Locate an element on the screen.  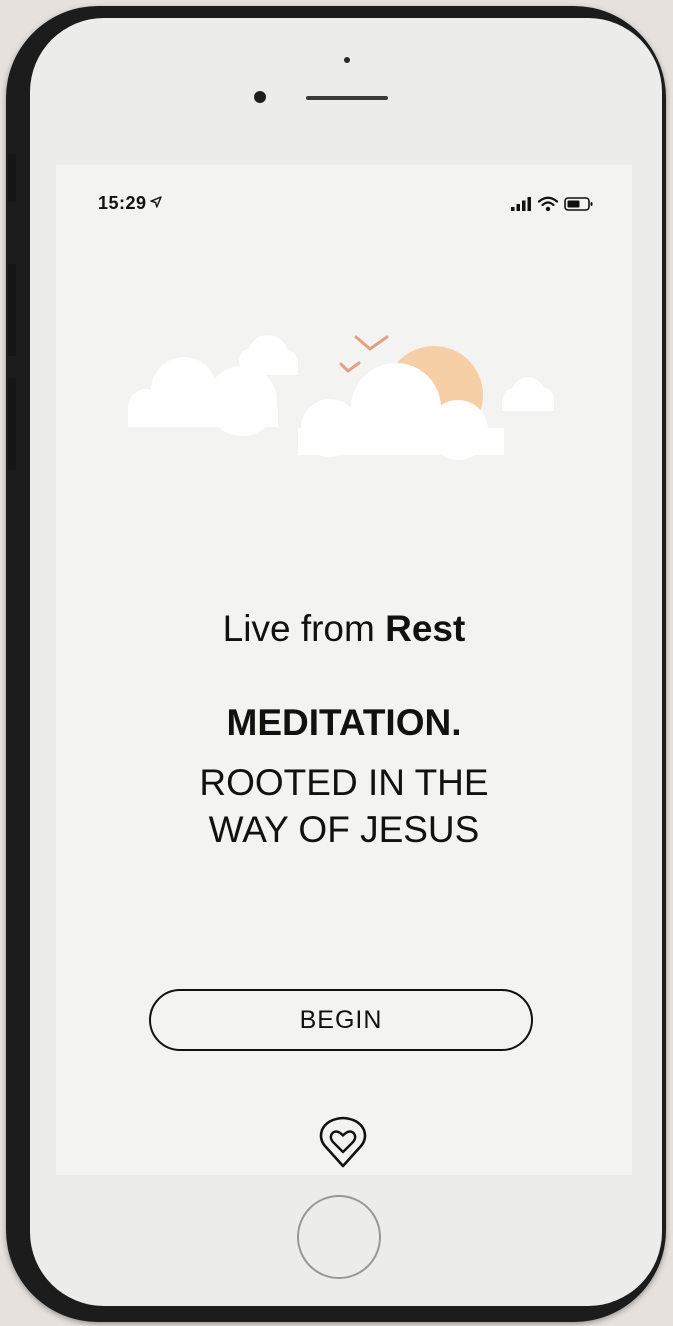
status-bar-time: 15:29 is located at coordinates (130, 203).